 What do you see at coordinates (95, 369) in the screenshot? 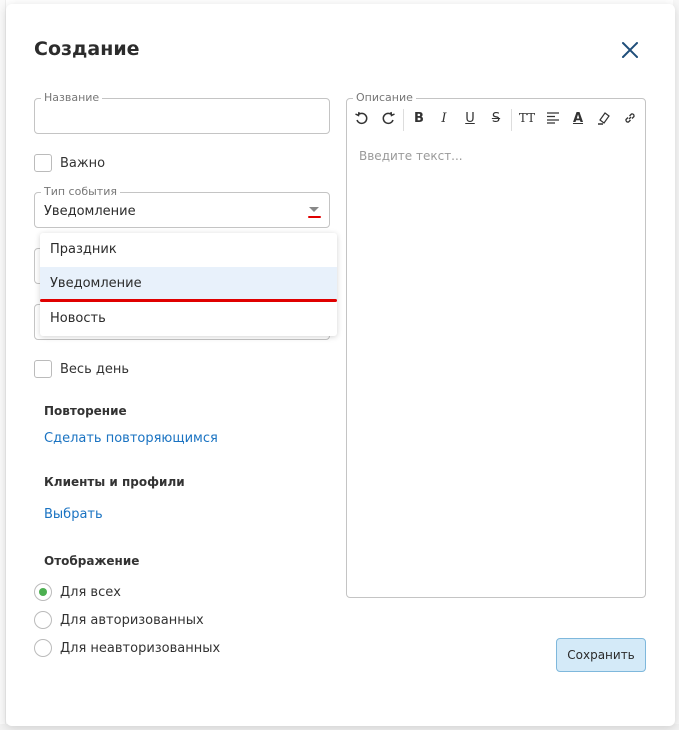
I see `all-day-label: Весь день` at bounding box center [95, 369].